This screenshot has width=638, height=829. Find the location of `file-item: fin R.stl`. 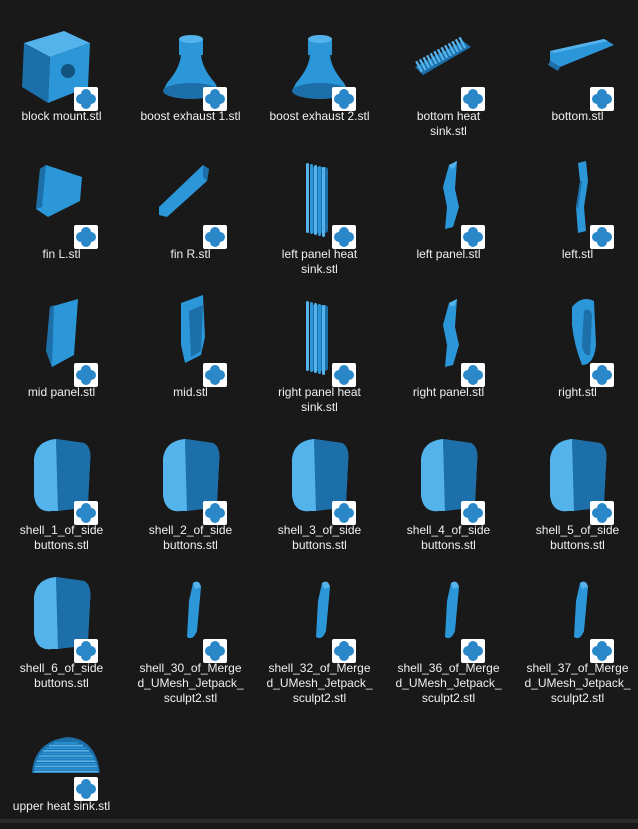

file-item: fin R.stl is located at coordinates (190, 212).